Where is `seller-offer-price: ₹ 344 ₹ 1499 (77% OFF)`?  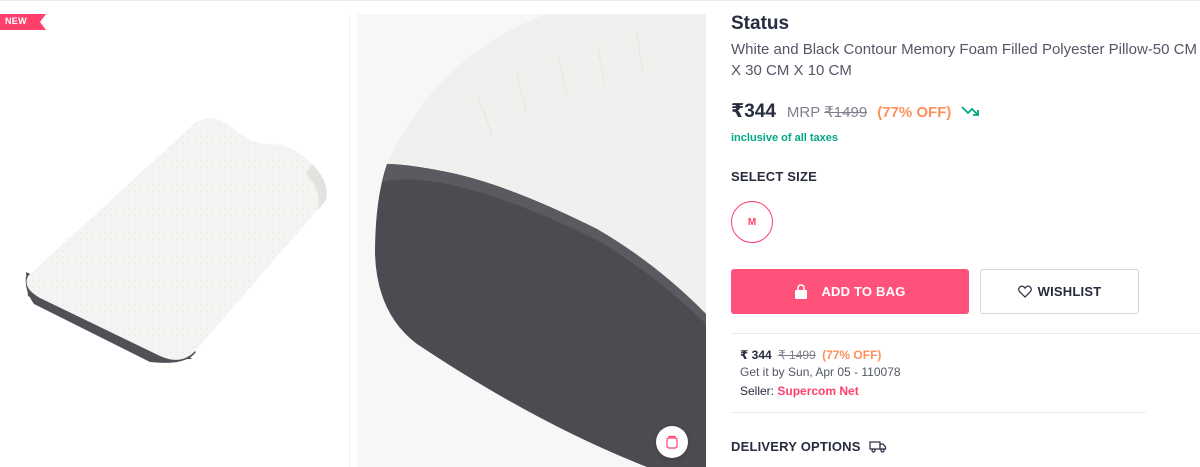 seller-offer-price: ₹ 344 ₹ 1499 (77% OFF) is located at coordinates (810, 355).